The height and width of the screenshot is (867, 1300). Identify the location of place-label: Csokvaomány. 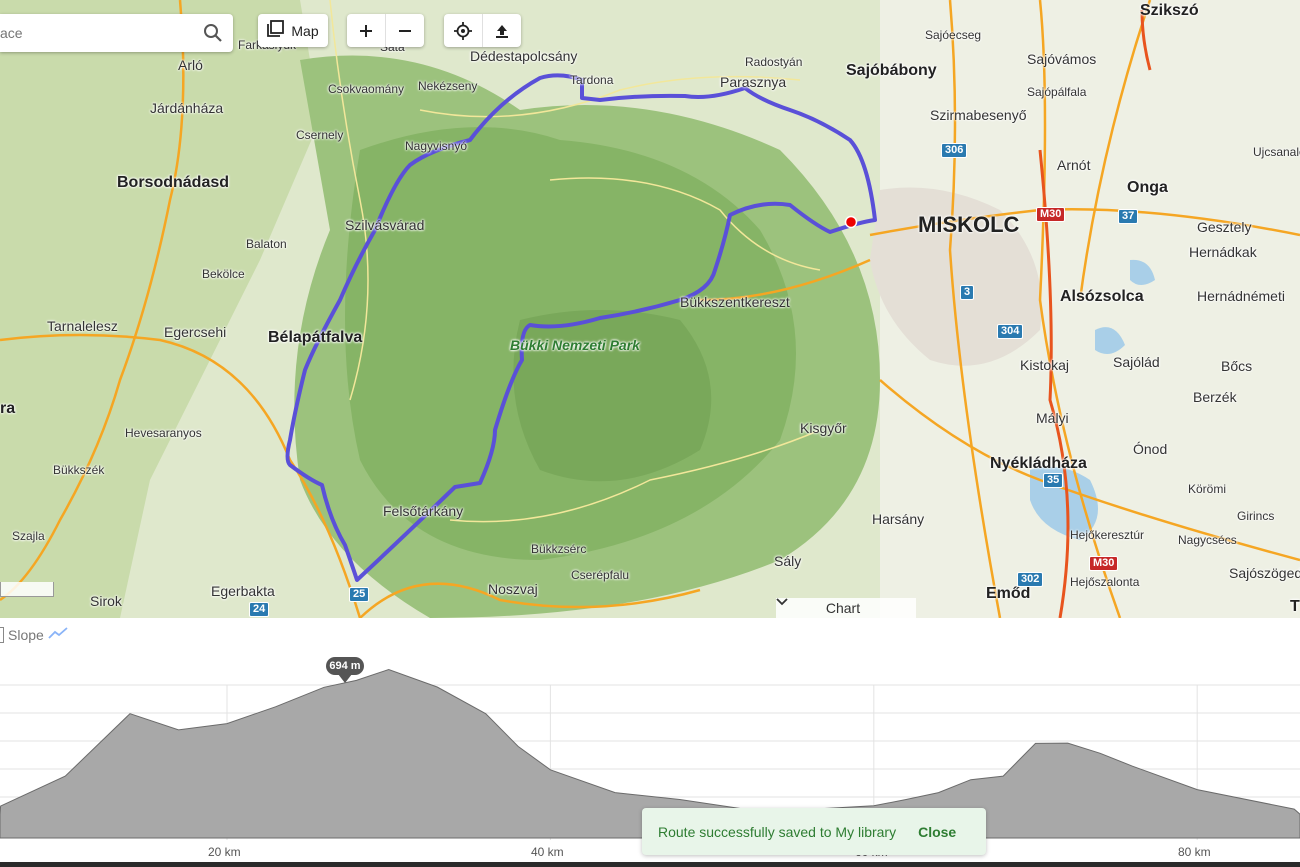
(366, 89).